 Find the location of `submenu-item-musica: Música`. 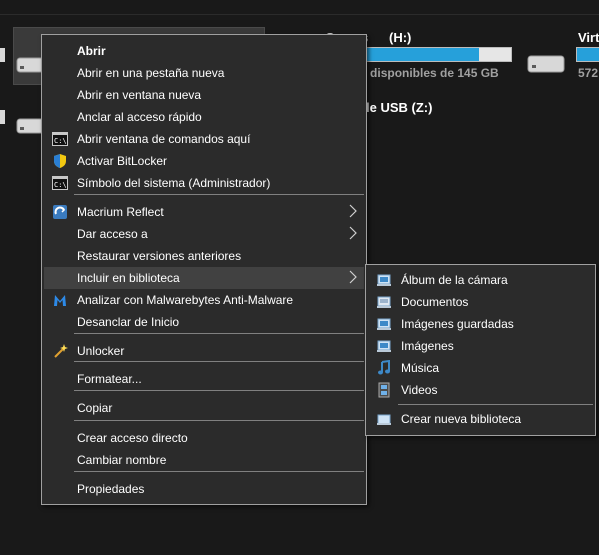

submenu-item-musica: Música is located at coordinates (480, 368).